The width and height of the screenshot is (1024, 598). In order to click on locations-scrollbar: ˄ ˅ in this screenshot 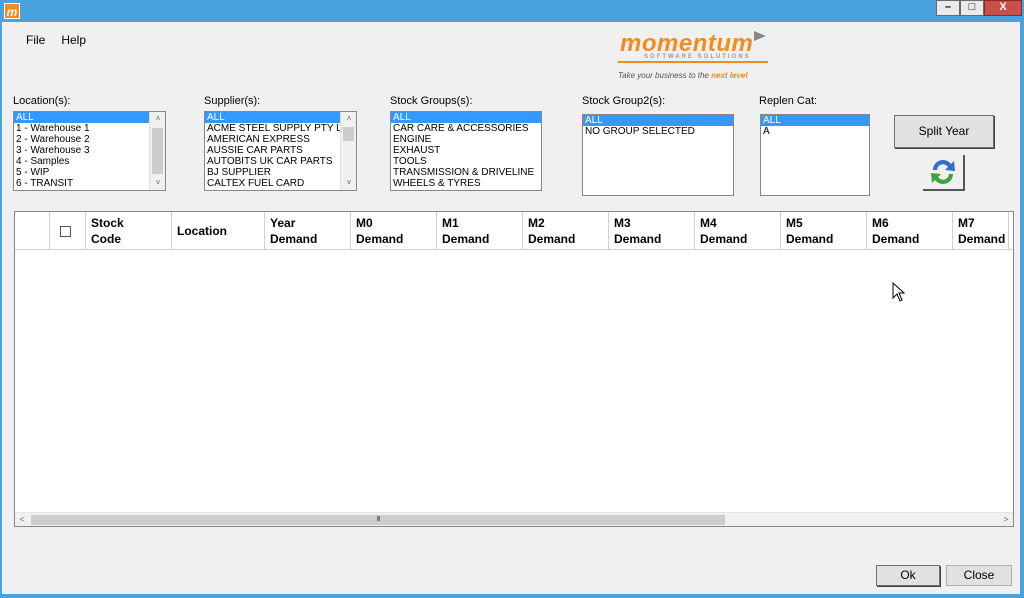, I will do `click(157, 151)`.